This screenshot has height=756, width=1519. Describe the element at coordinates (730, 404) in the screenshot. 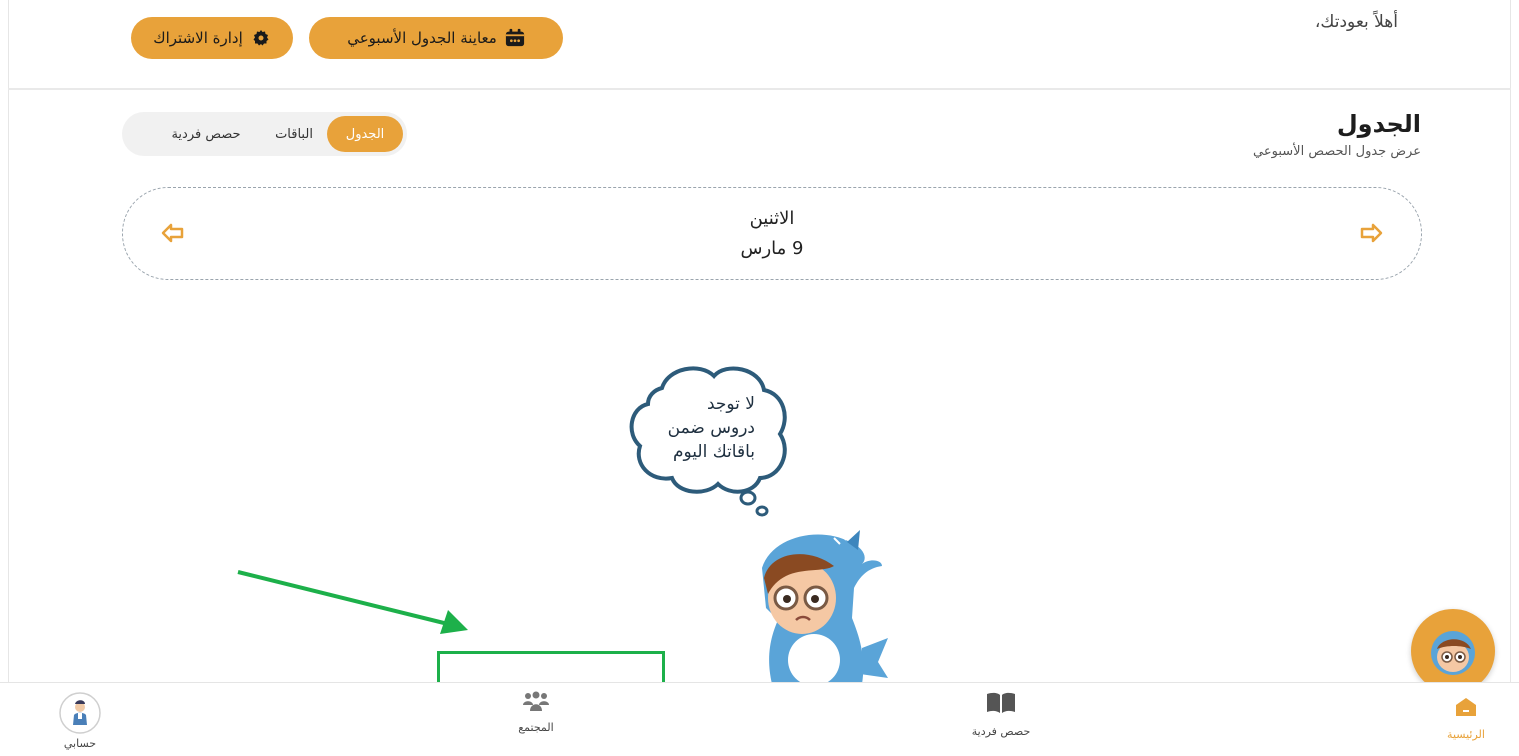

I see `empty-state-line-1: لا توجد` at that location.